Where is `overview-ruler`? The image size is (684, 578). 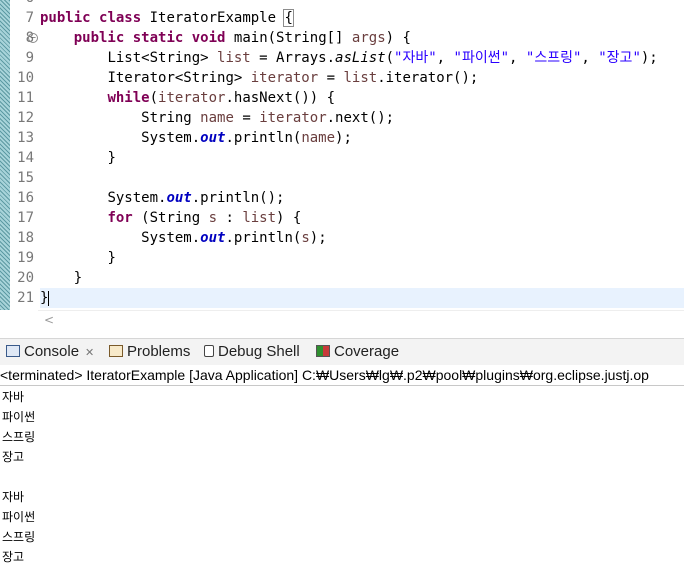
overview-ruler is located at coordinates (5, 155).